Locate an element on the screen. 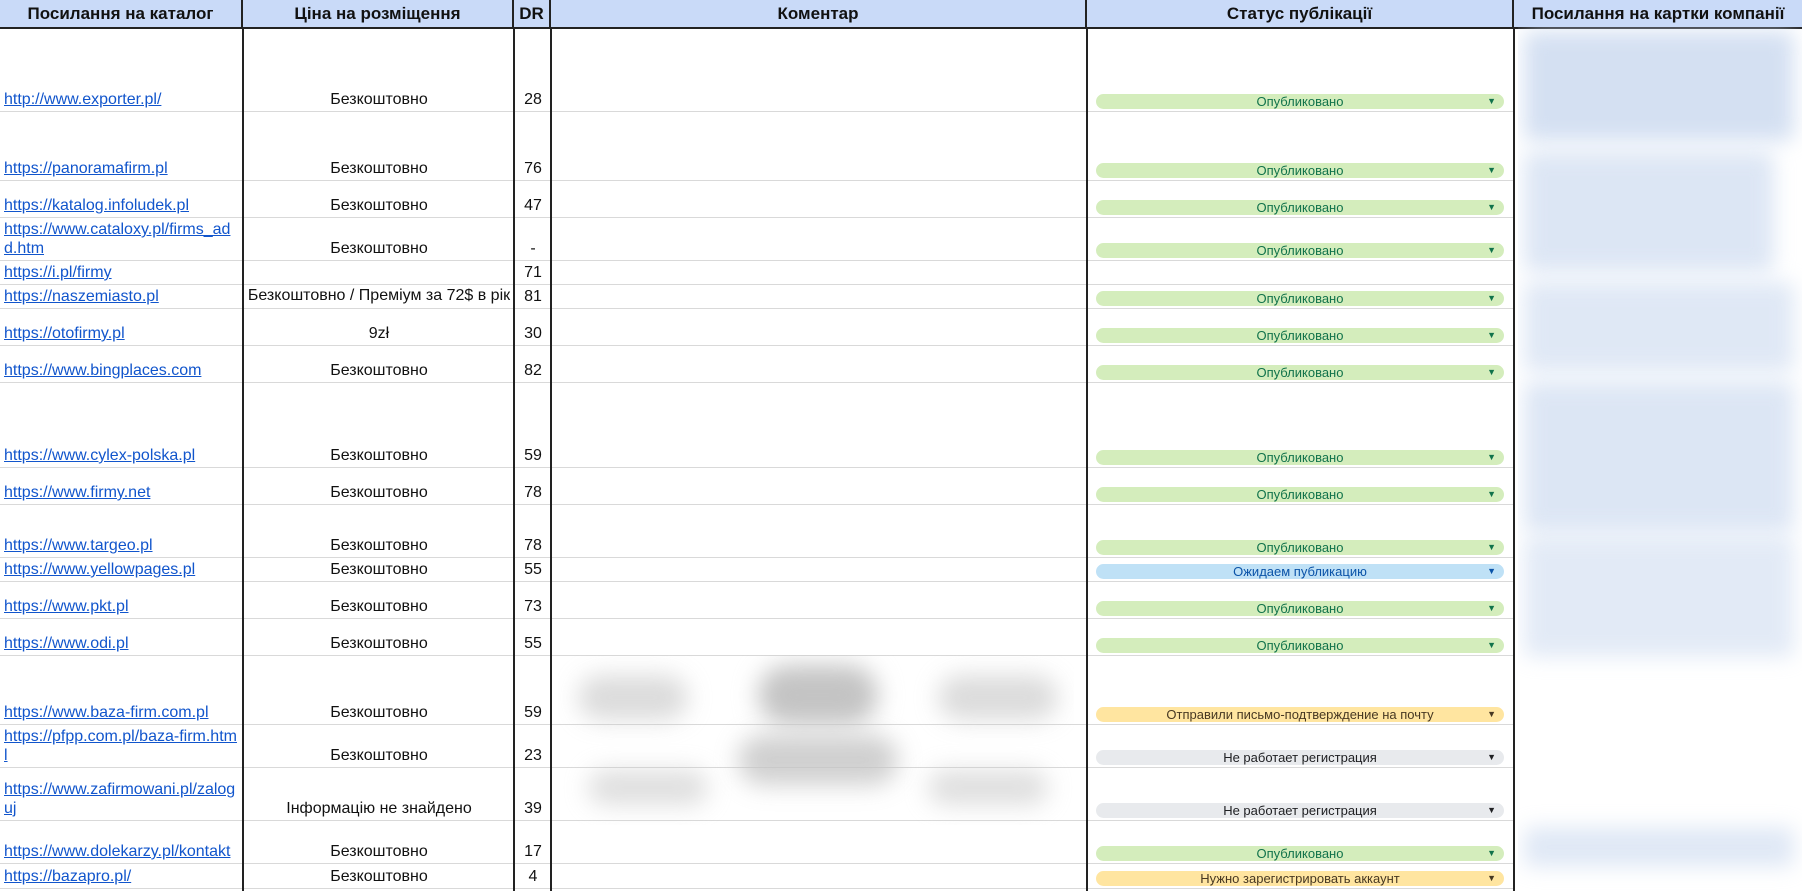 This screenshot has width=1802, height=891. catalog-link: https://www.targeo.pl is located at coordinates (122, 545).